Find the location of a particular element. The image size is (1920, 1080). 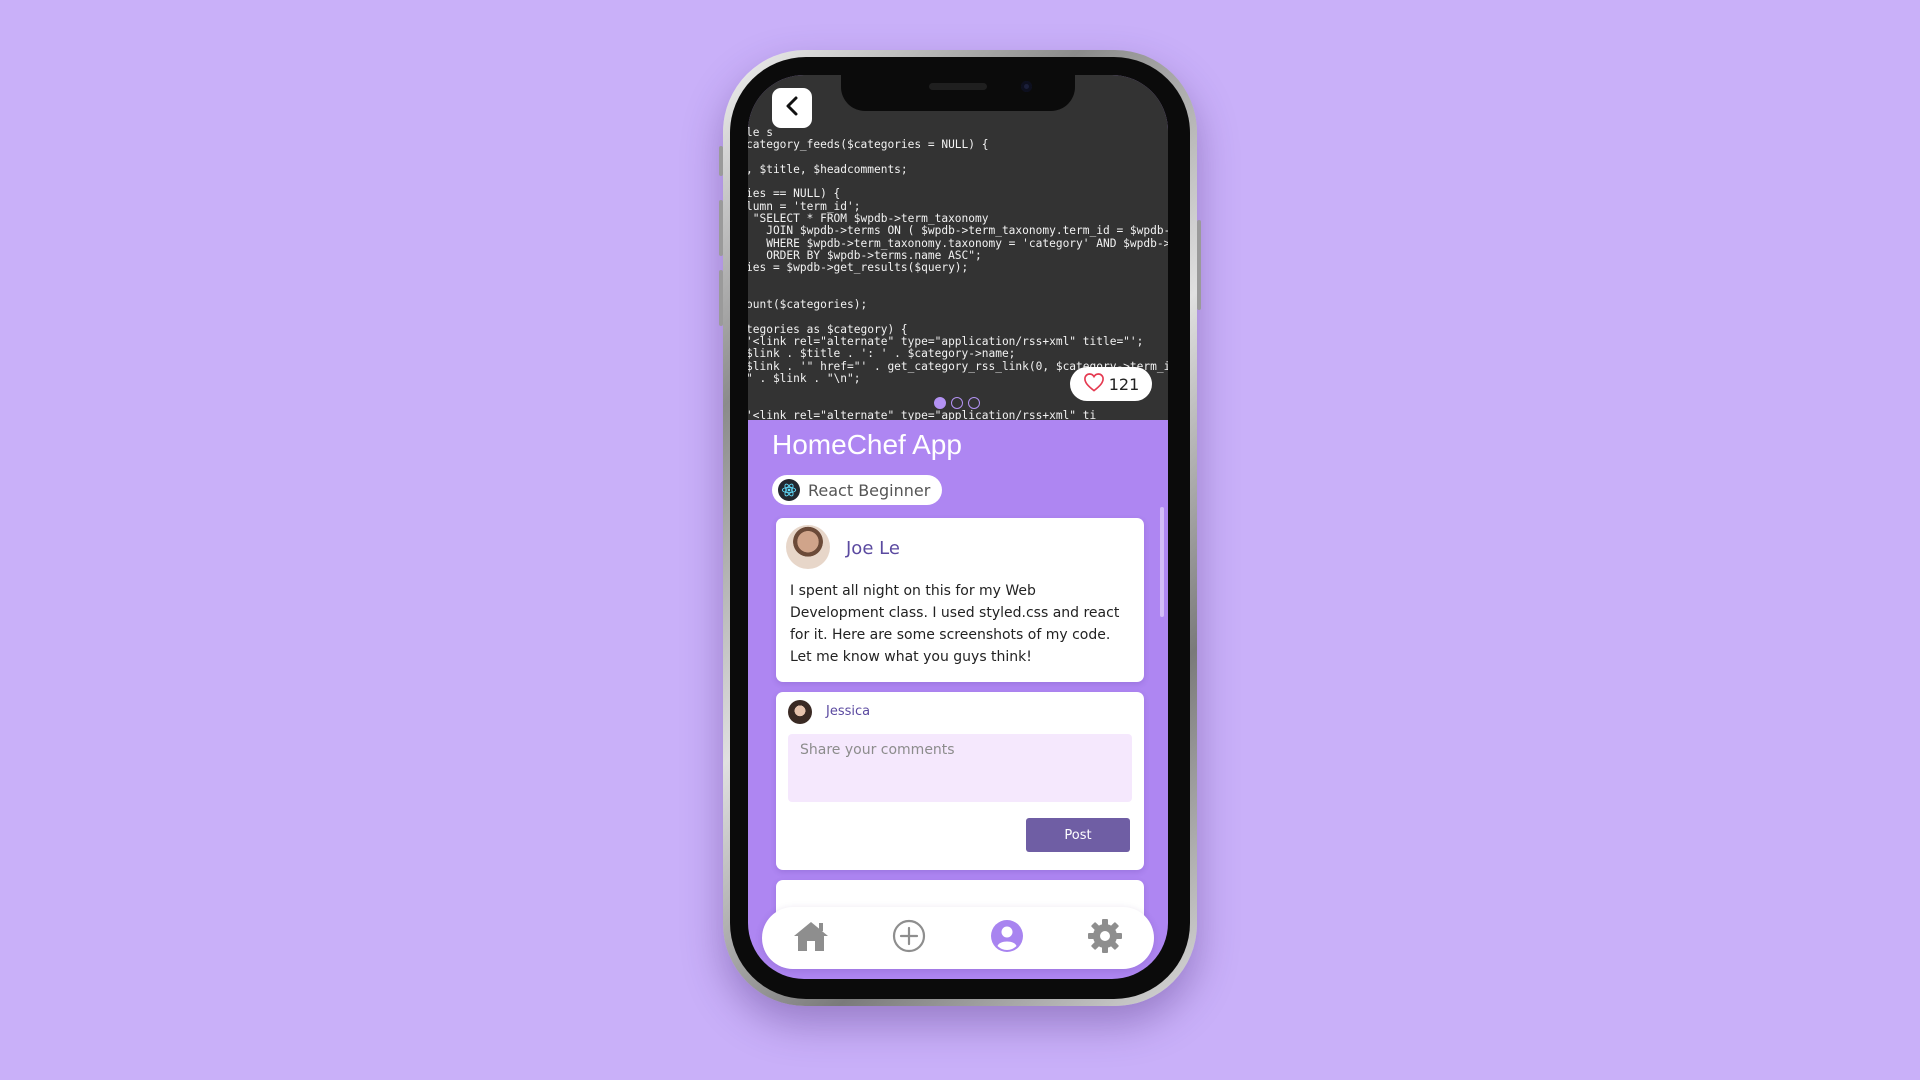

commenter-avatar is located at coordinates (800, 712).